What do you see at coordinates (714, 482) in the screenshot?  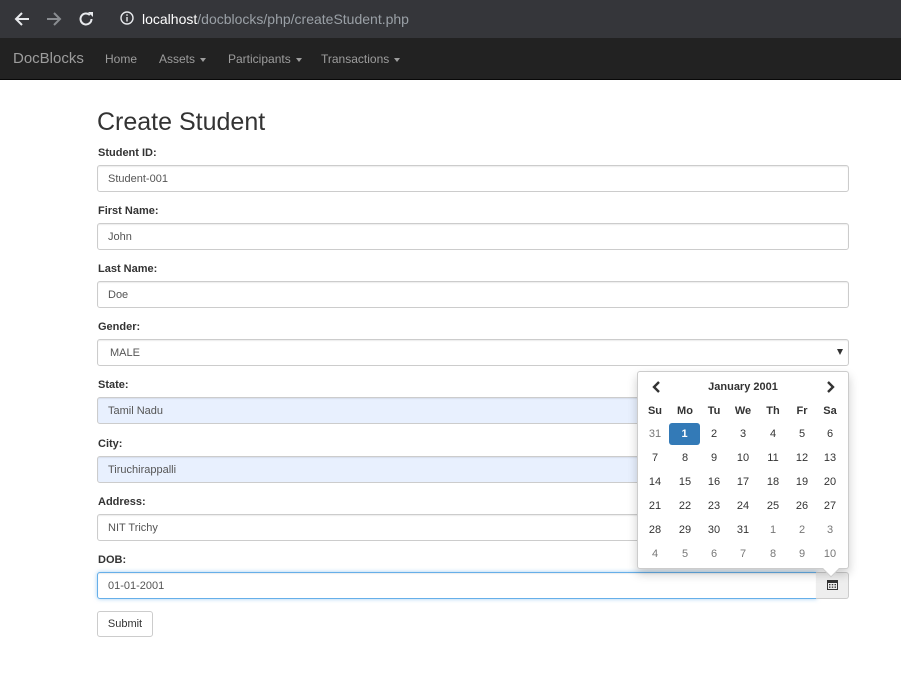 I see `calendar-day: 16` at bounding box center [714, 482].